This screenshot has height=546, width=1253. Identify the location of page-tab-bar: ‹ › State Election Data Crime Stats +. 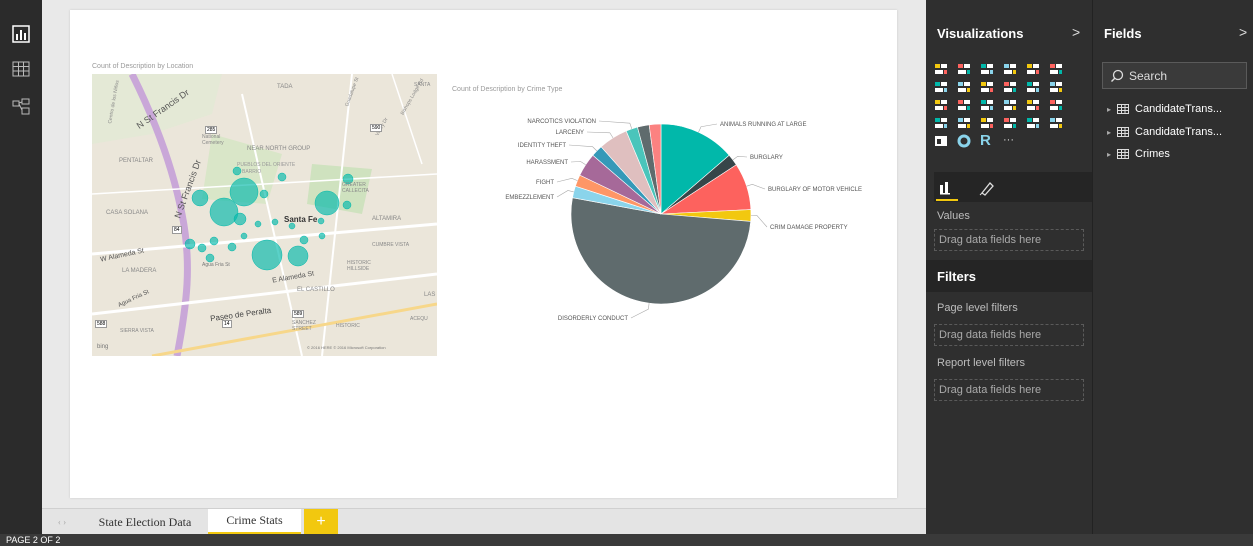
(484, 521).